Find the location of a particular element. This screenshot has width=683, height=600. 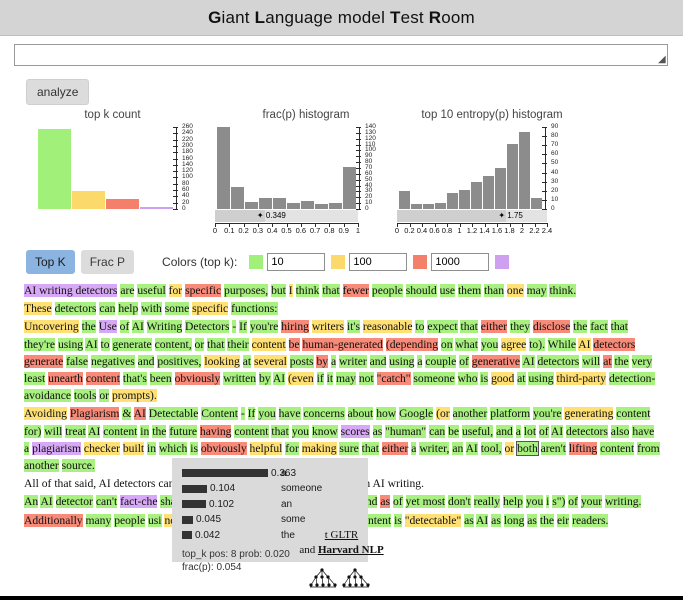

analysis-token: "catch" is located at coordinates (393, 379).